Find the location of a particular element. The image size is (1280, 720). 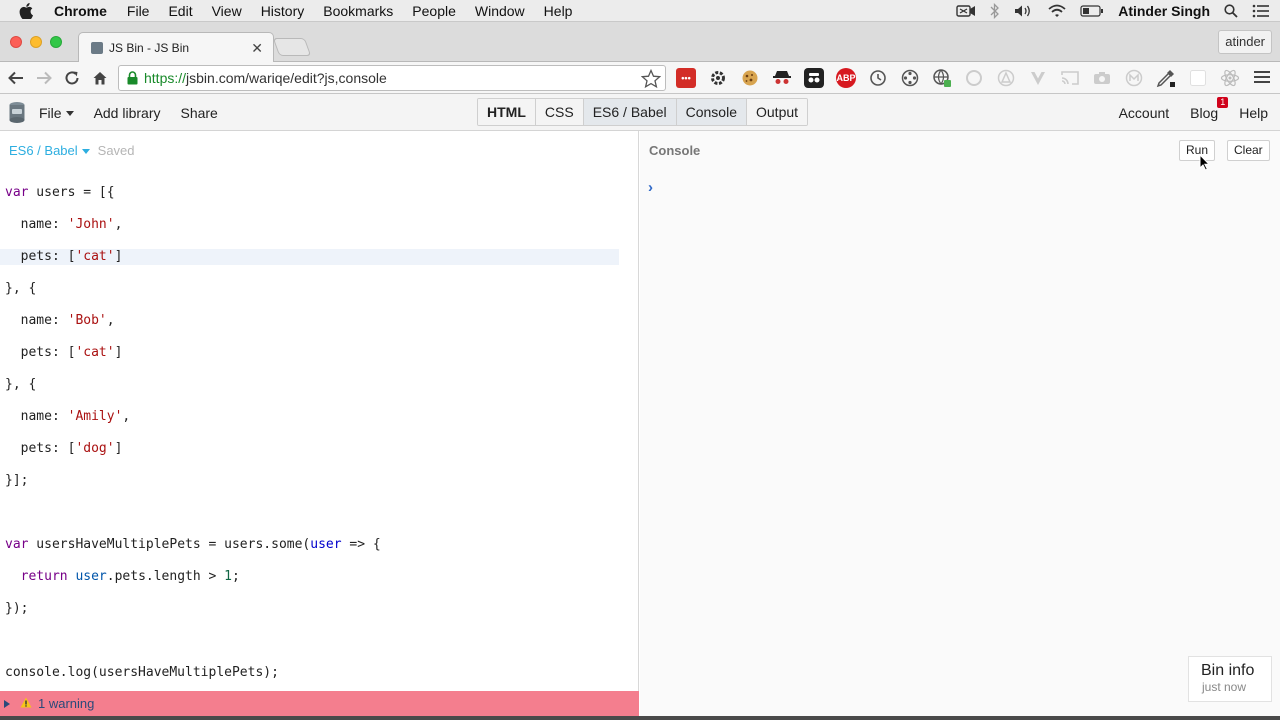

panel-toggle-console: Console is located at coordinates (711, 112).